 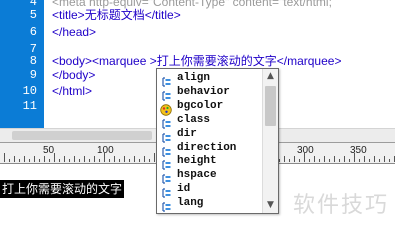 I want to click on autocomplete-item-label: hspace, so click(x=197, y=175).